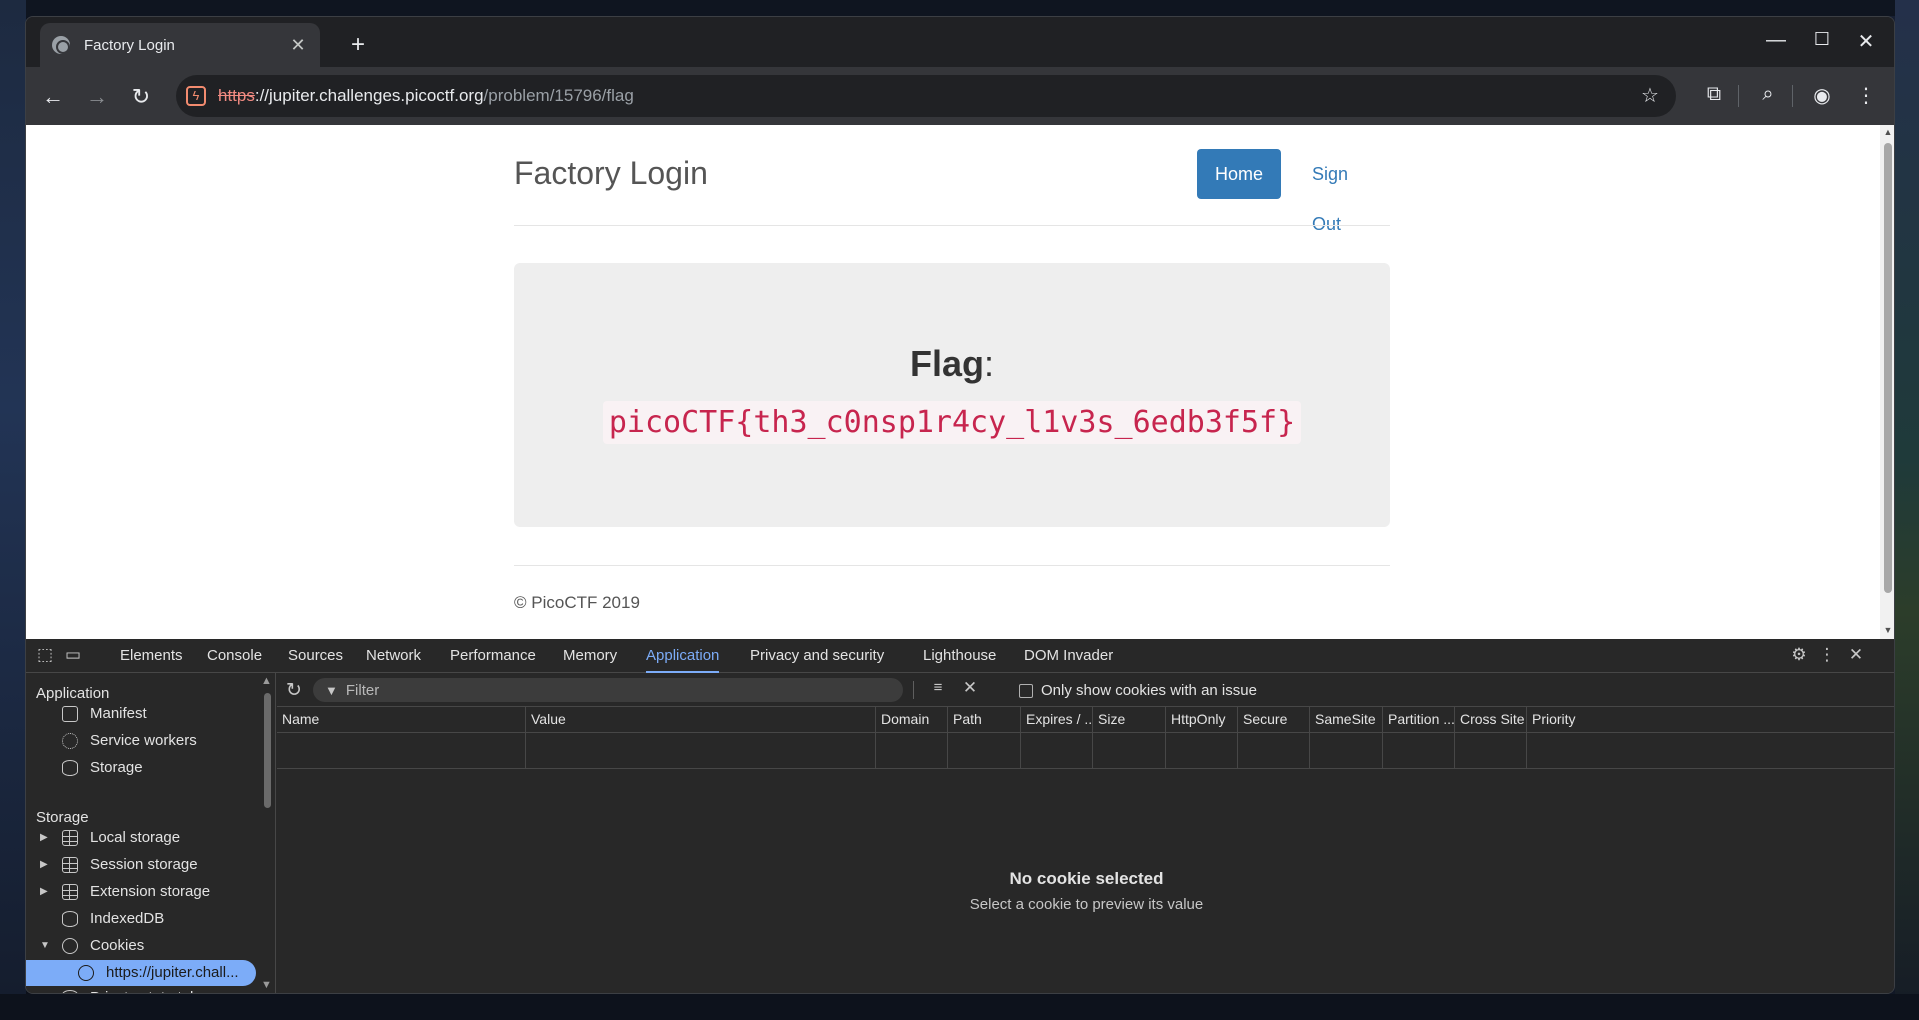  What do you see at coordinates (1490, 719) in the screenshot?
I see `column-header-cross-site: Cross Site` at bounding box center [1490, 719].